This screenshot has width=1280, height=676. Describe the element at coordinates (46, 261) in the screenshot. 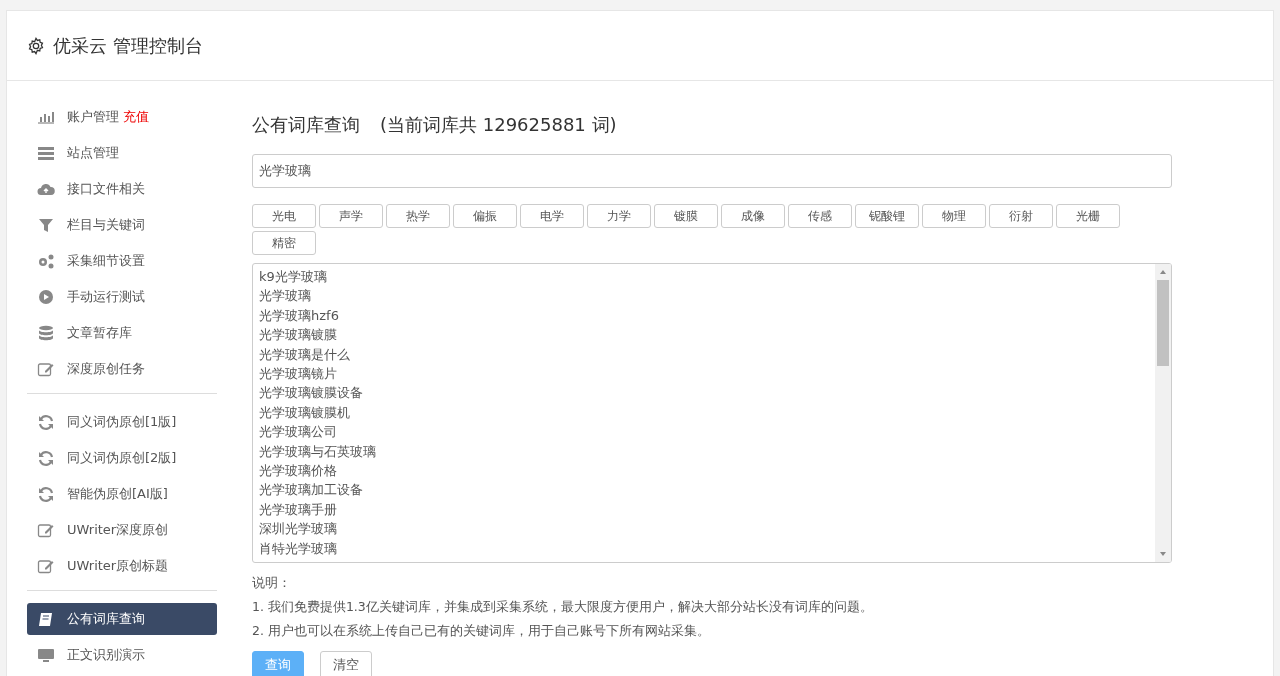

I see `gears-icon` at that location.